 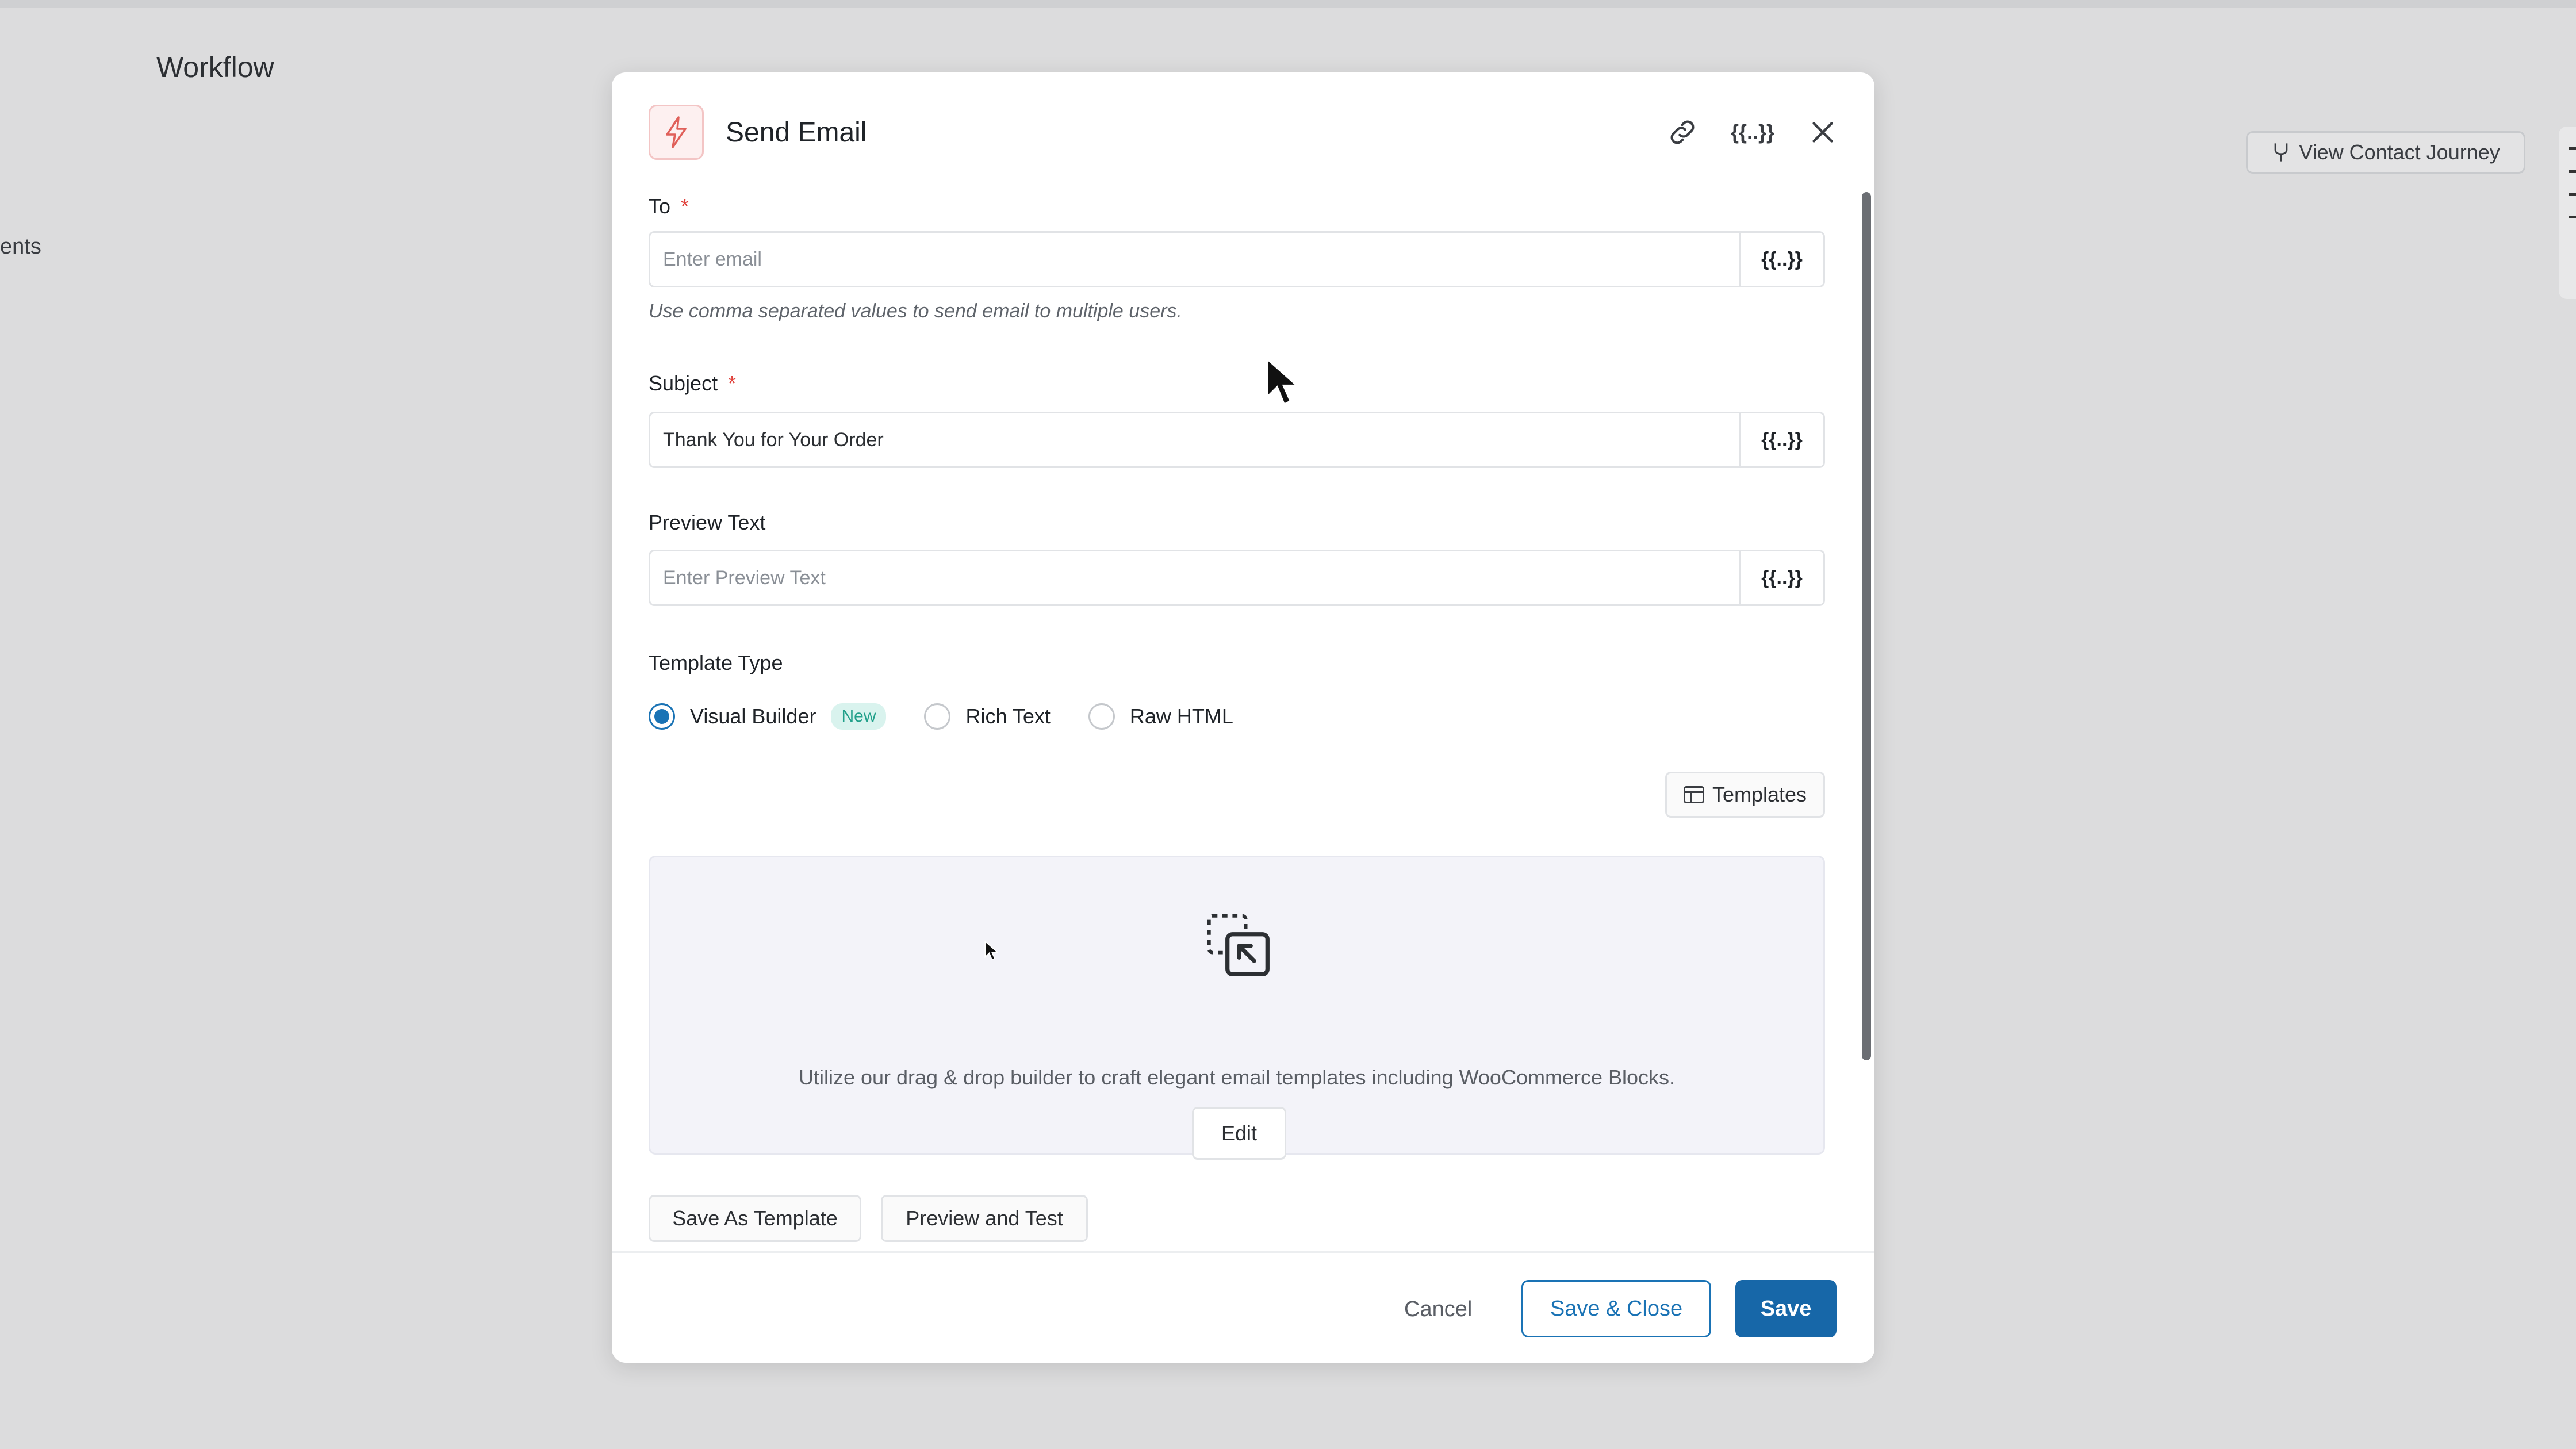 I want to click on subject-merge-tag-button: {{..}}, so click(x=1781, y=439).